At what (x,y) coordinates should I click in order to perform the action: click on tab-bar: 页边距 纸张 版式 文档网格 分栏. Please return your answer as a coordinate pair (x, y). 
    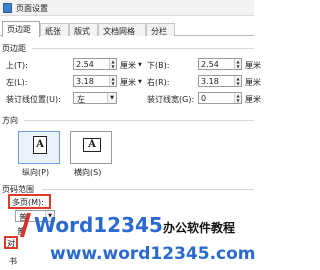
    Looking at the image, I should click on (127, 29).